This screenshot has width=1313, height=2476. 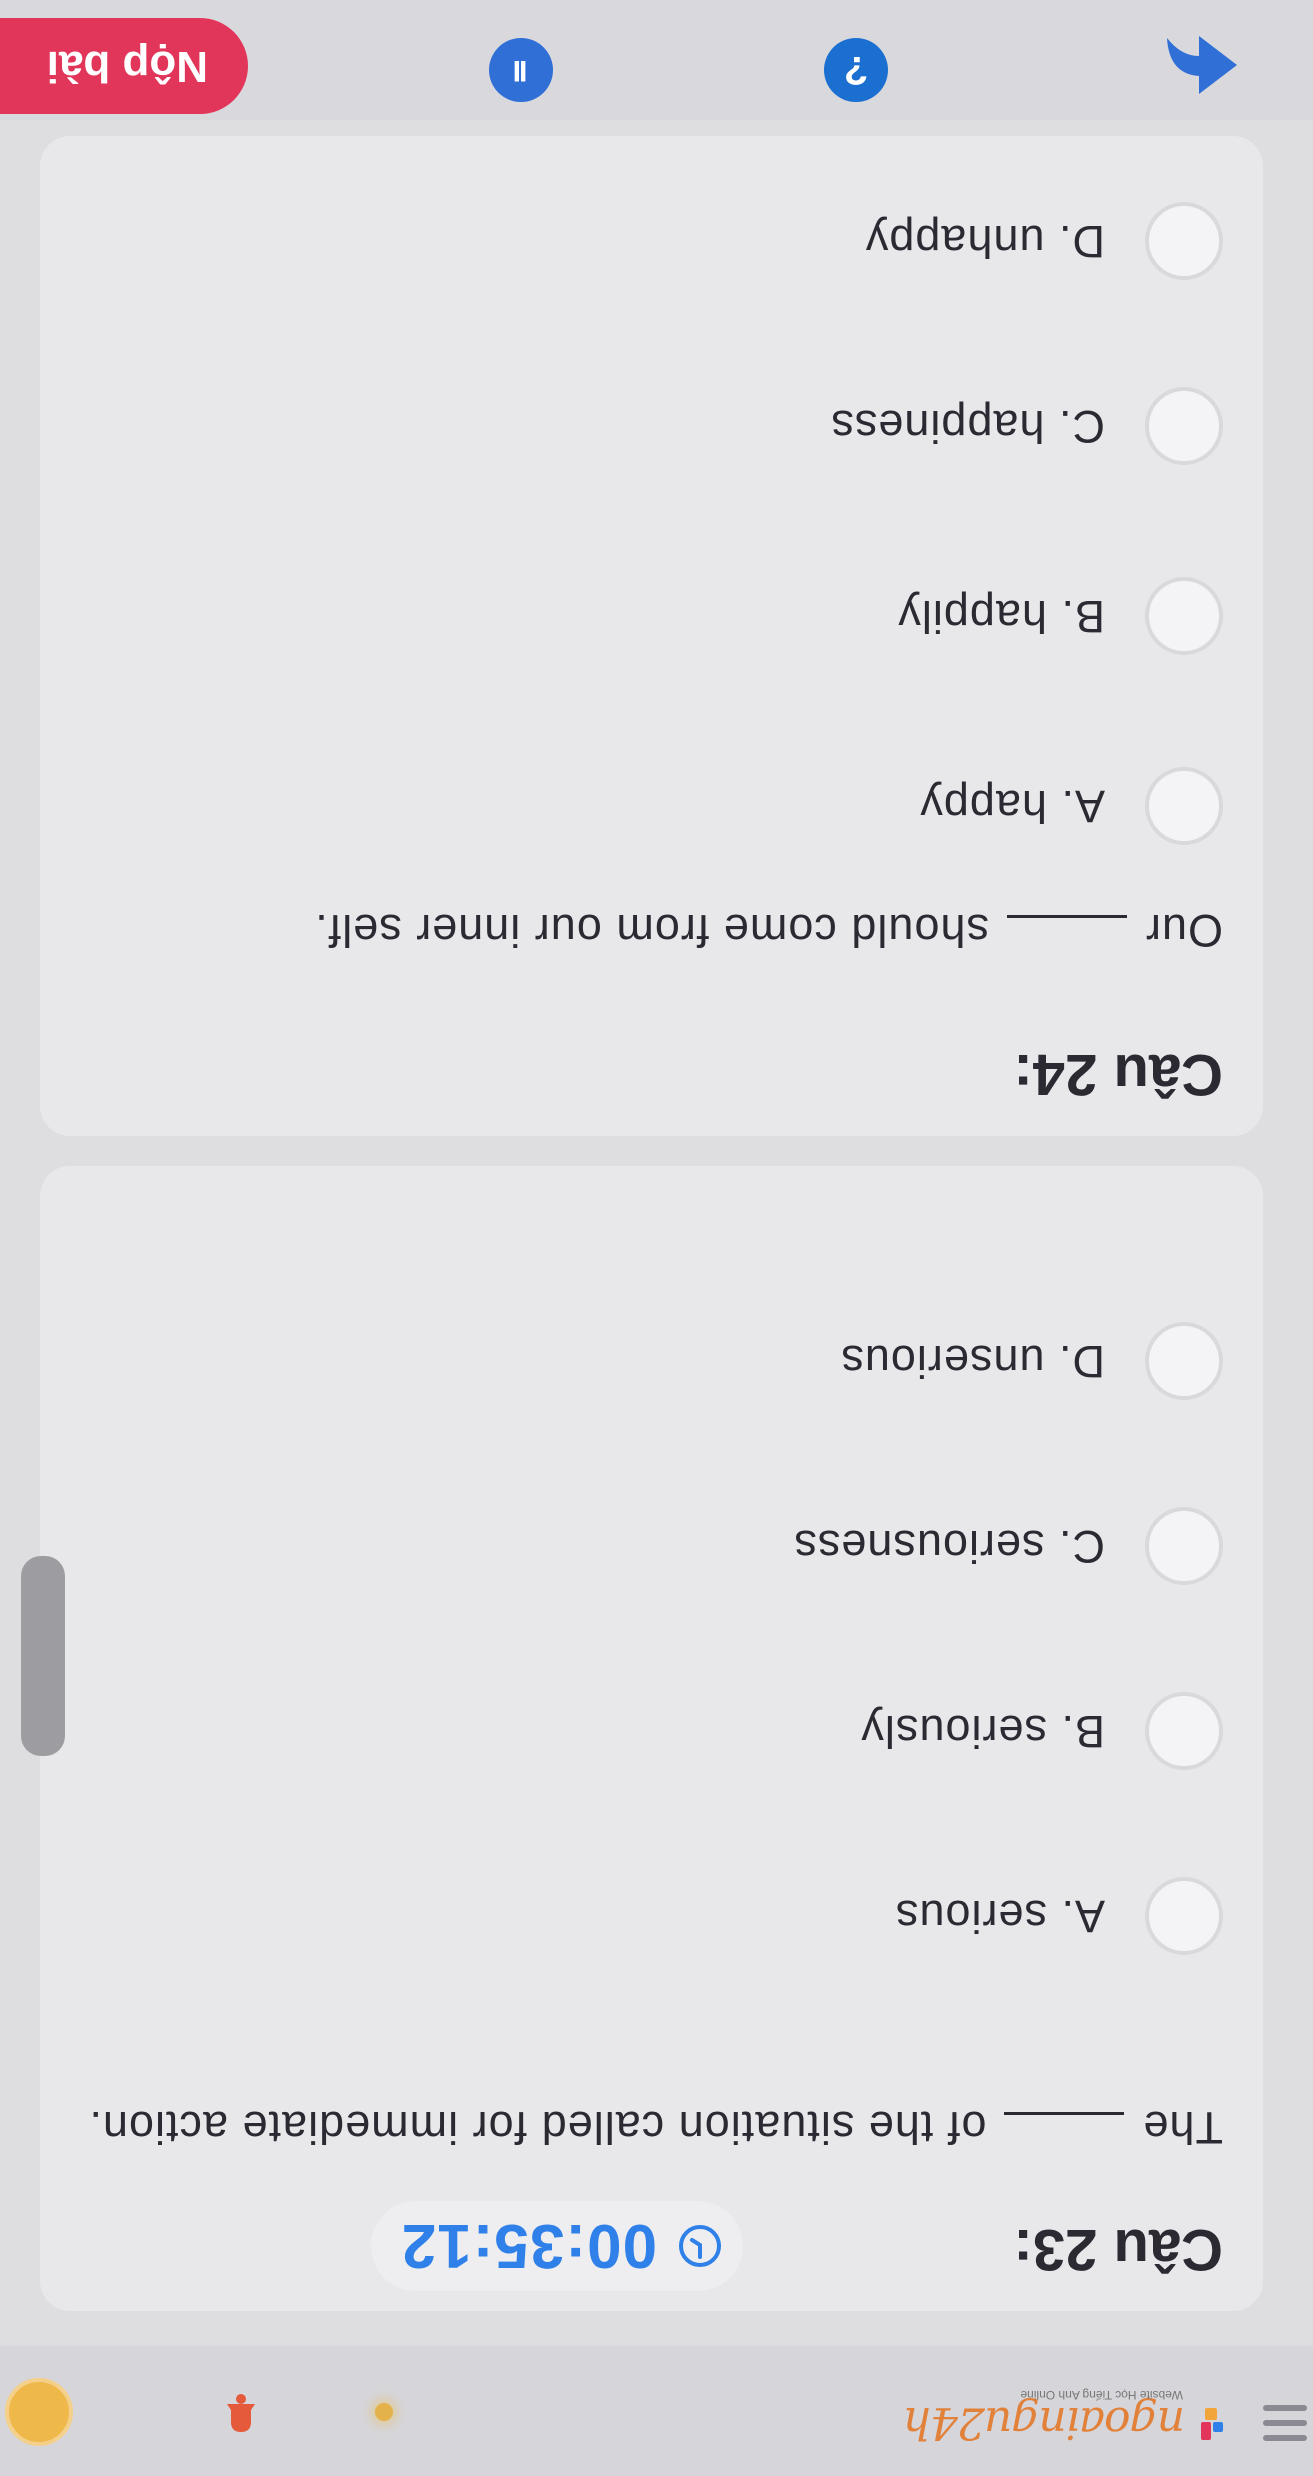 What do you see at coordinates (528, 2246) in the screenshot?
I see `timer-value: 00:35:12` at bounding box center [528, 2246].